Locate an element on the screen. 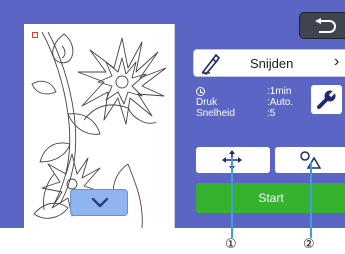  clock-icon is located at coordinates (200, 91).